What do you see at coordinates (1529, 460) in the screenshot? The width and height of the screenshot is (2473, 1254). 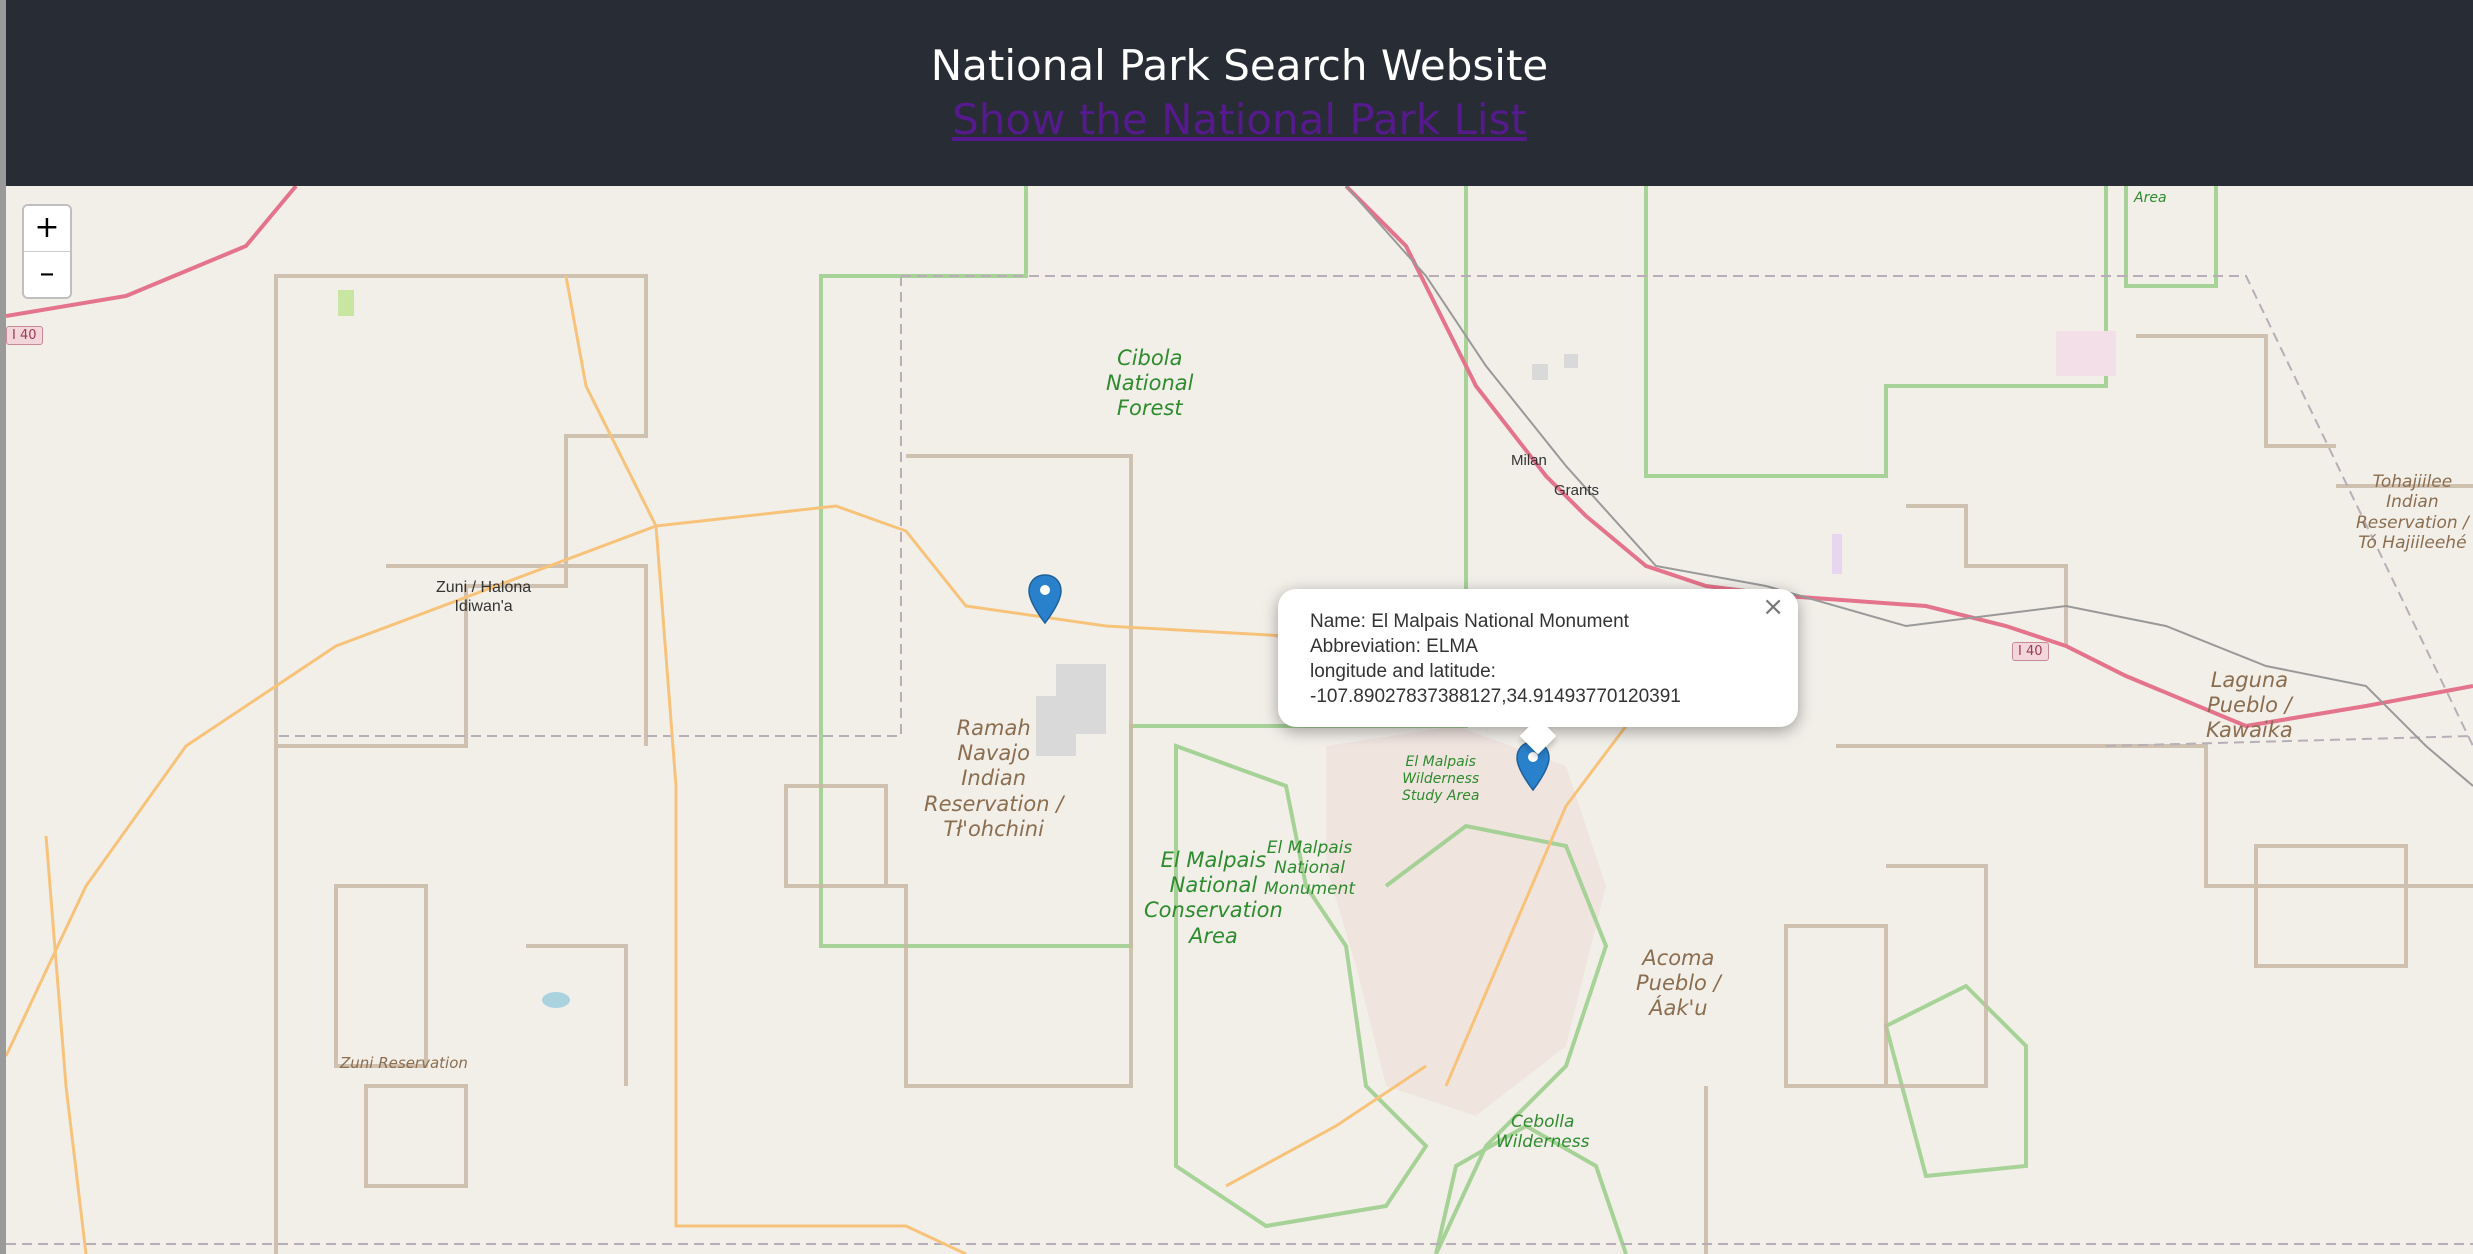 I see `label-milan: Milan` at bounding box center [1529, 460].